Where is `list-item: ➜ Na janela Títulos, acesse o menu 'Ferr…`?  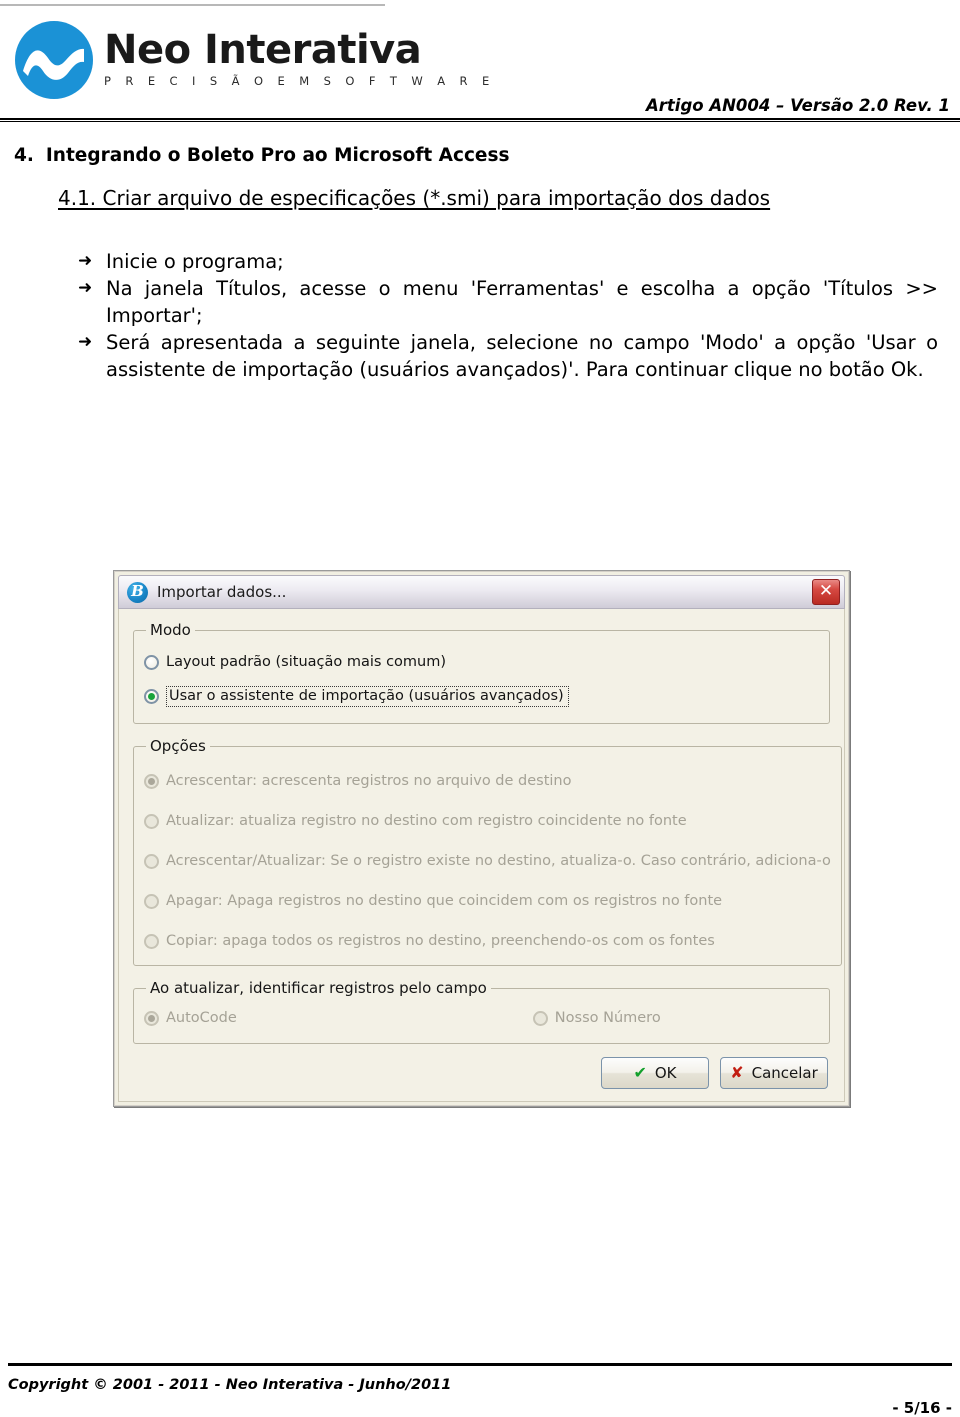
list-item: ➜ Na janela Títulos, acesse o menu 'Ferr… is located at coordinates (508, 302).